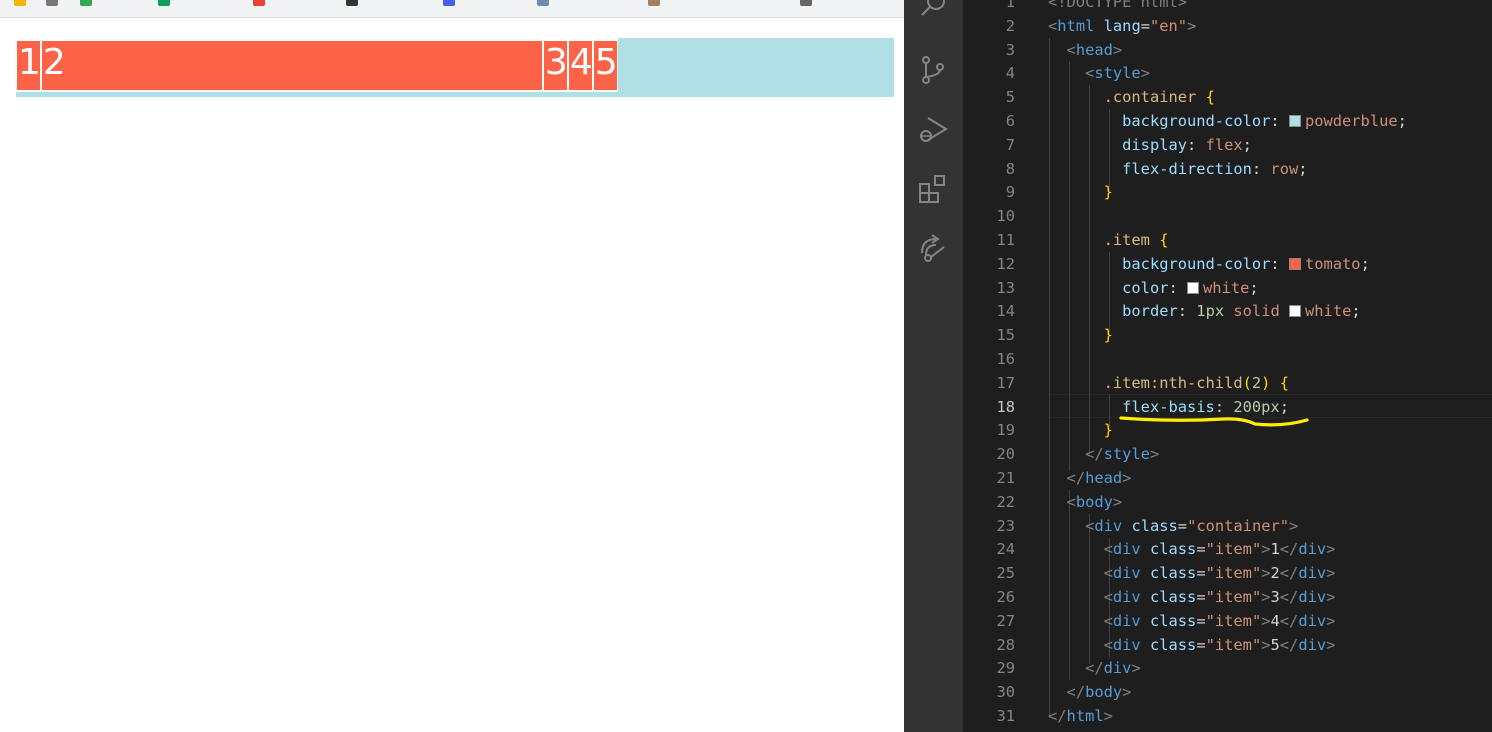 Image resolution: width=1492 pixels, height=732 pixels. Describe the element at coordinates (1227, 26) in the screenshot. I see `code-line: 2 <html lang="en">` at that location.